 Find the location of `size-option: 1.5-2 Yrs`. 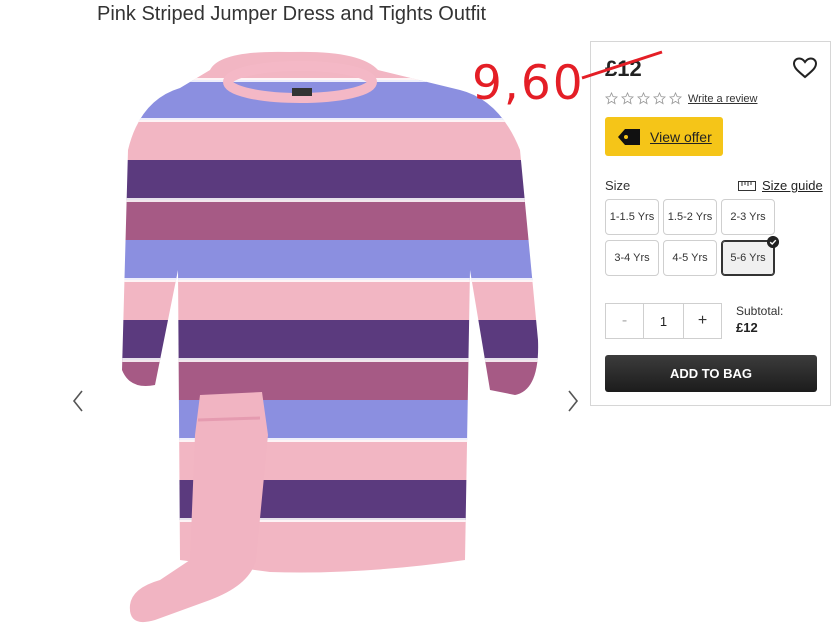

size-option: 1.5-2 Yrs is located at coordinates (690, 217).